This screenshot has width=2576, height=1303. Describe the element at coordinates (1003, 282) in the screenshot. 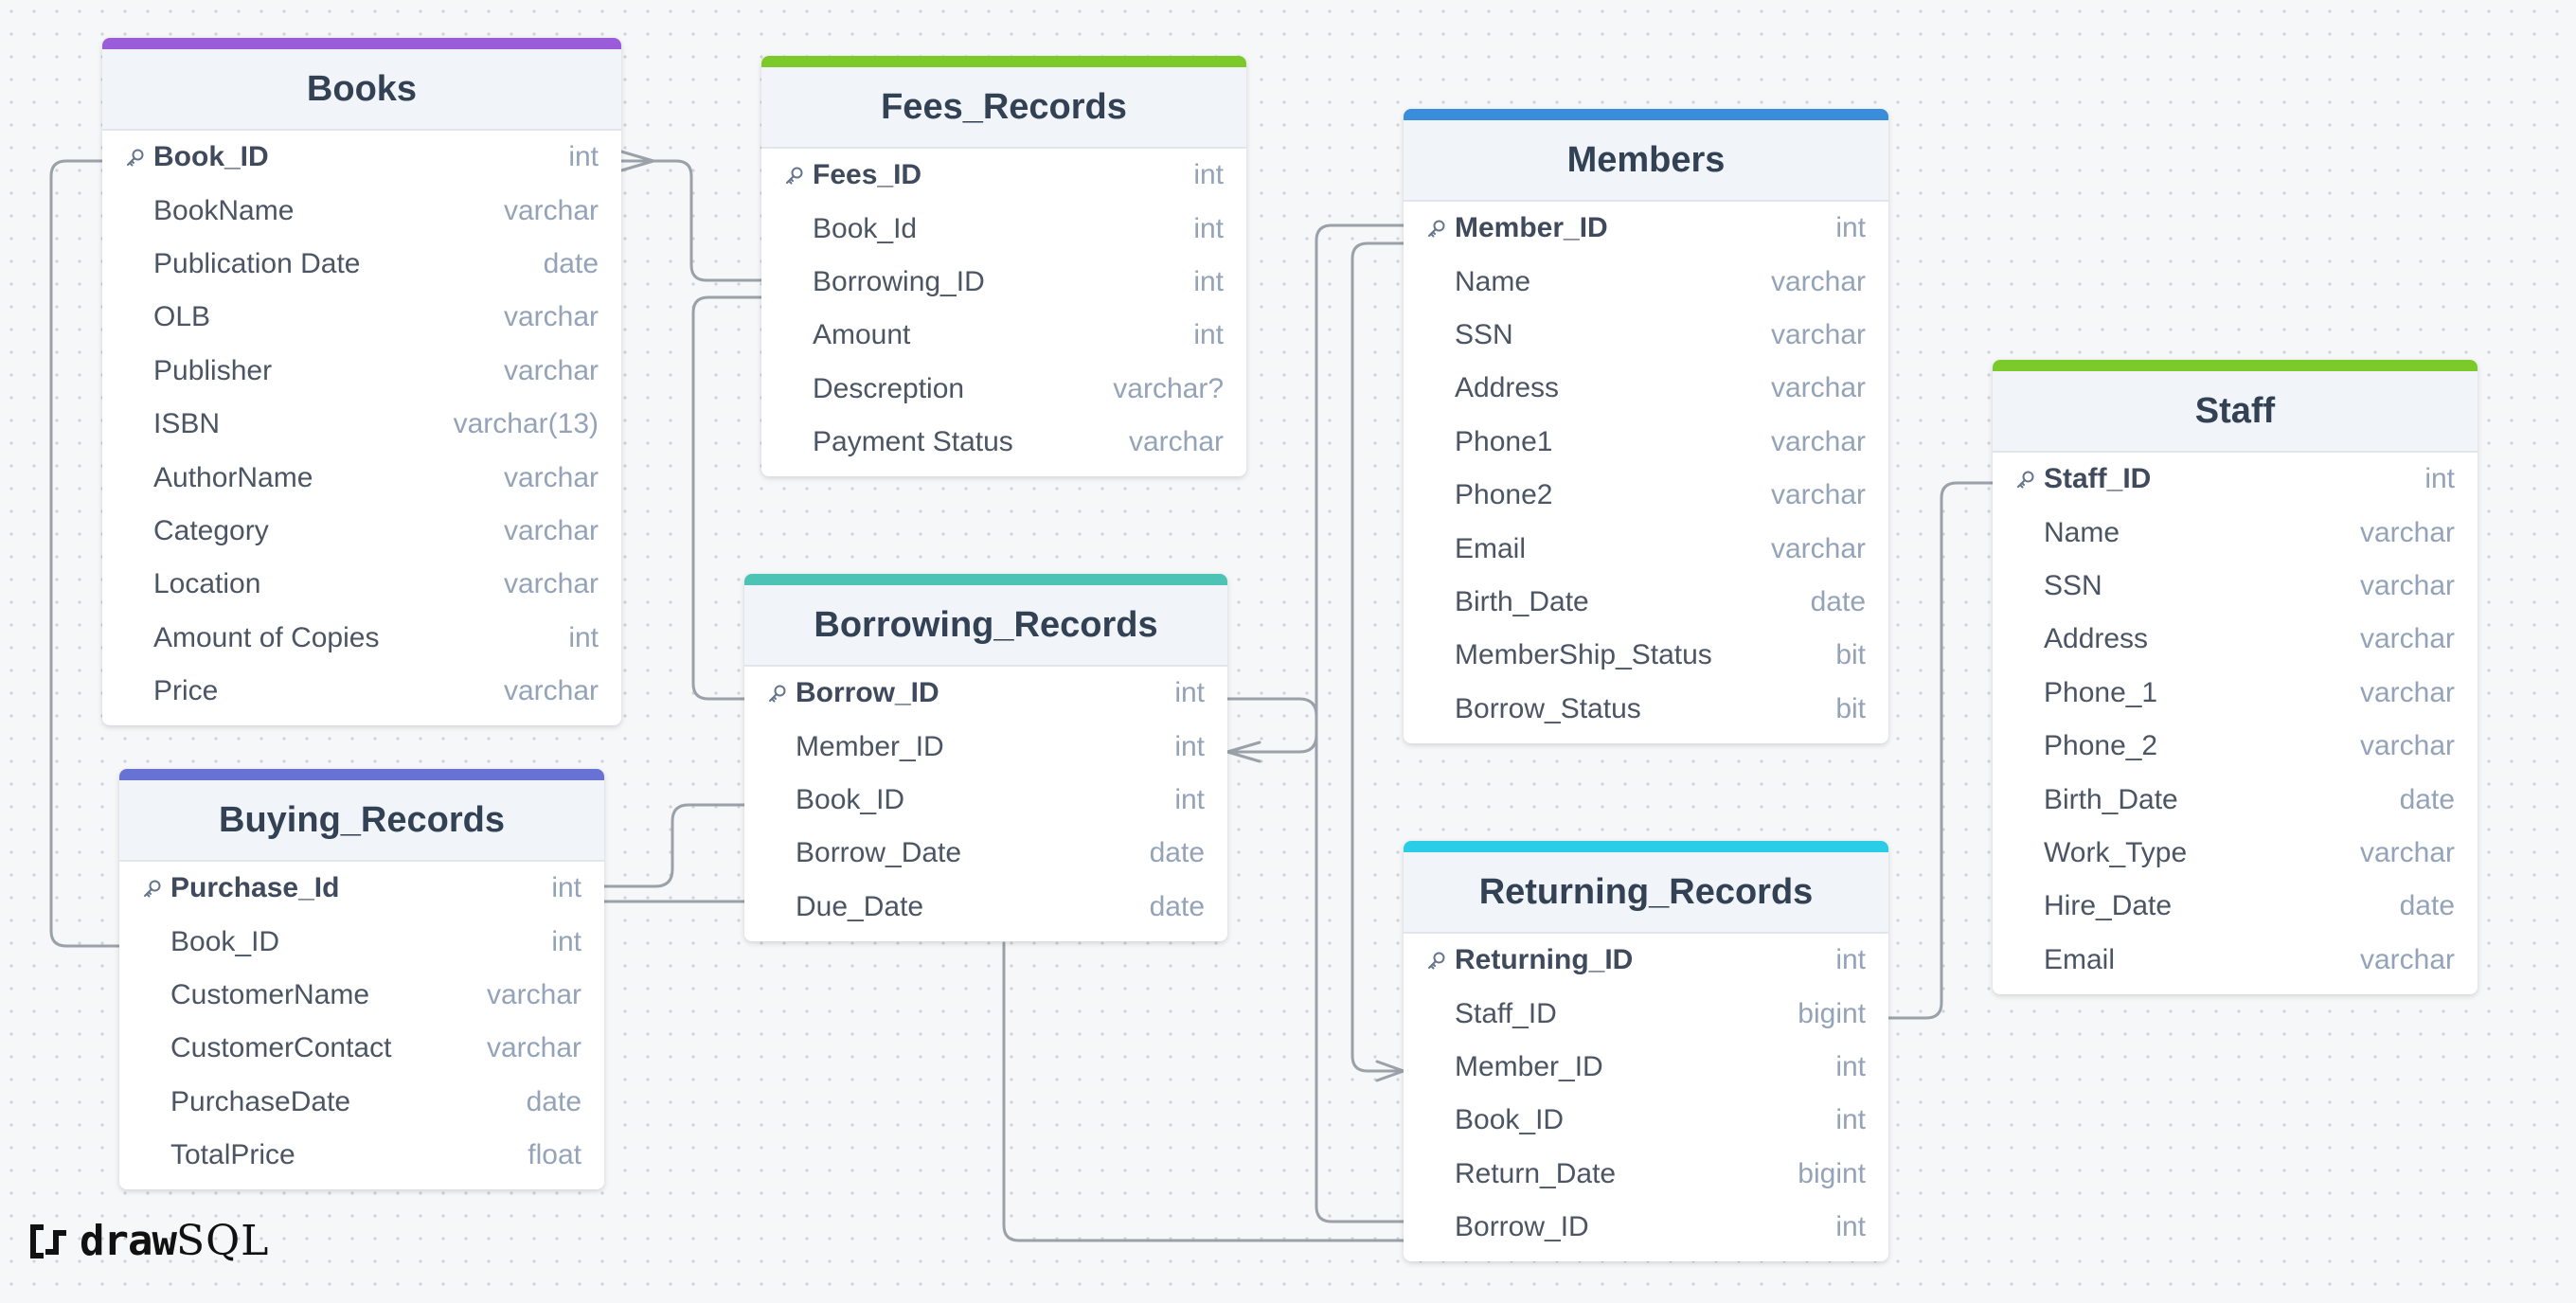

I see `table-row: Borrowing_ID int` at that location.